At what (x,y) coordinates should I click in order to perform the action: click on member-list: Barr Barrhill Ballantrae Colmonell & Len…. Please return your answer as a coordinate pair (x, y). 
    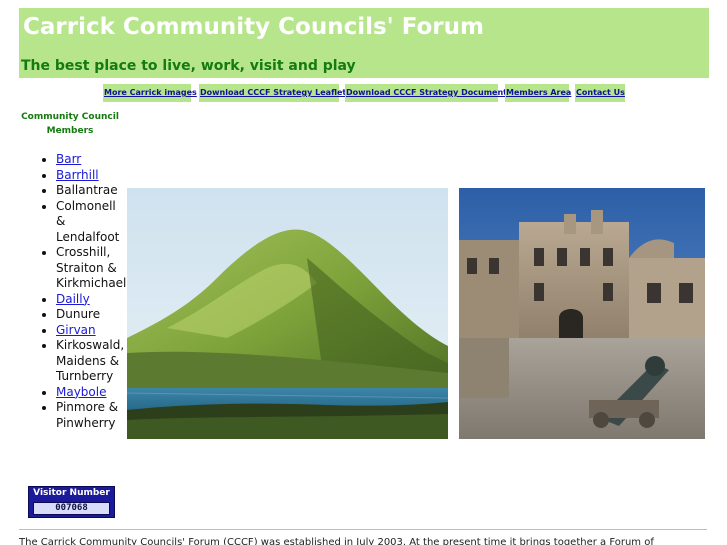
    Looking at the image, I should click on (74, 291).